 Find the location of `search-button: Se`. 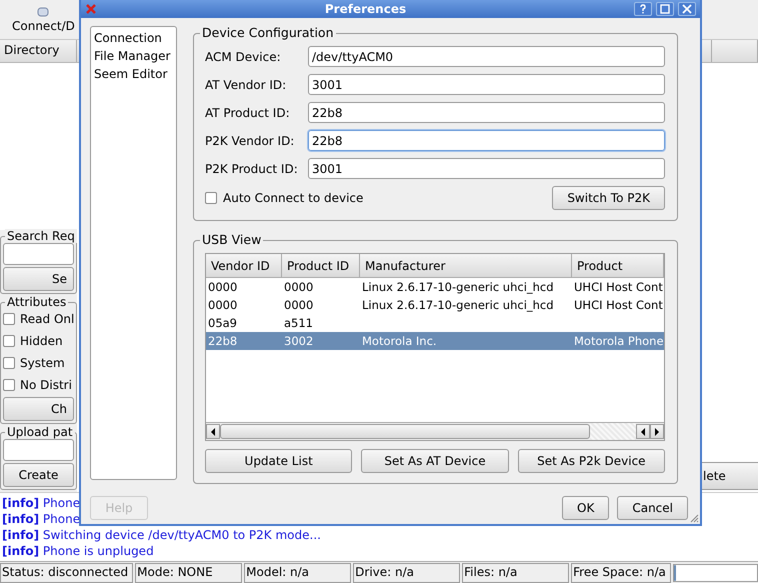

search-button: Se is located at coordinates (38, 279).